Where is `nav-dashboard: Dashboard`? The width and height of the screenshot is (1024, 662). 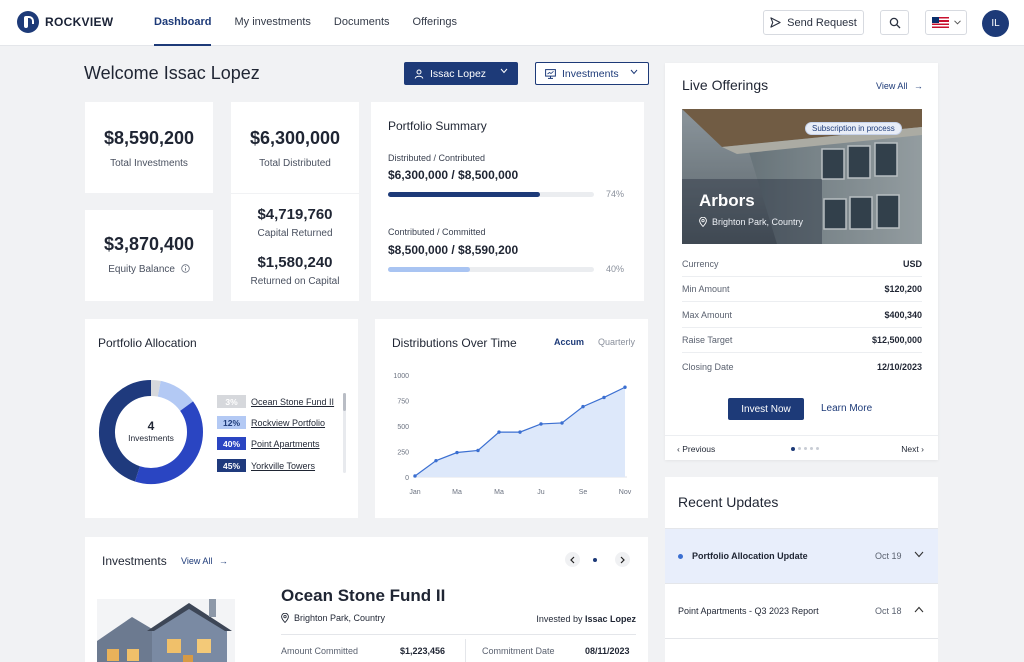
nav-dashboard: Dashboard is located at coordinates (183, 23).